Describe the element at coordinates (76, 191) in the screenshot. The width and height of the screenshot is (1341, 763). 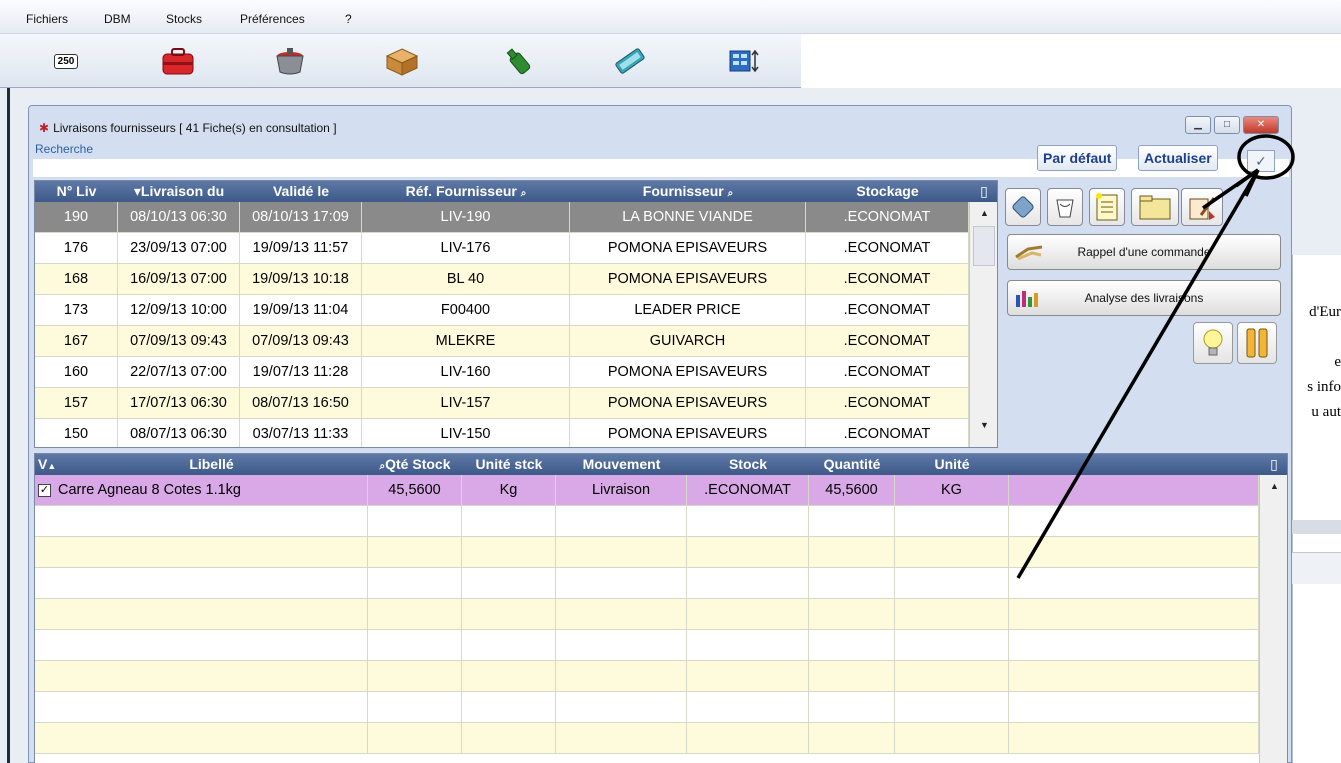
I see `col-header-num: N° Liv` at that location.